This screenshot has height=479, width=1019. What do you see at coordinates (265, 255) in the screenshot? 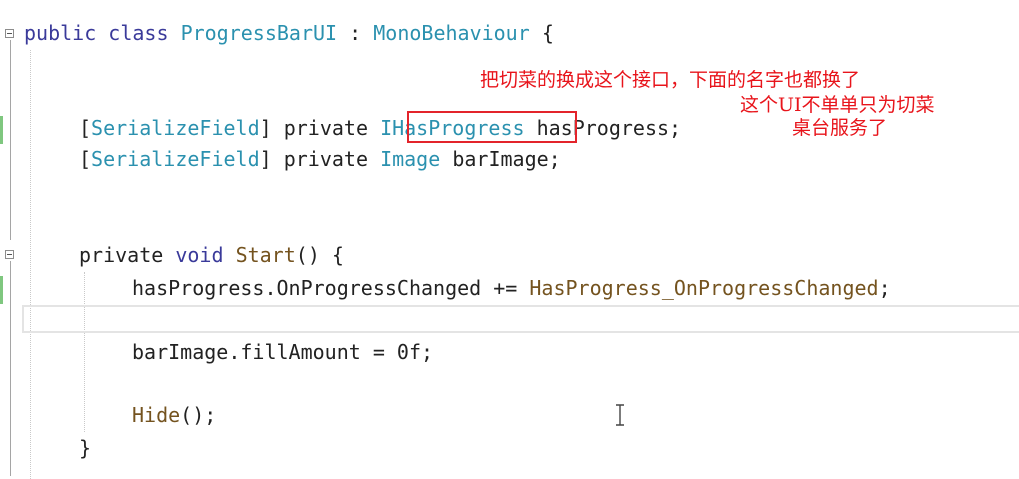
I see `method-name: Start` at bounding box center [265, 255].